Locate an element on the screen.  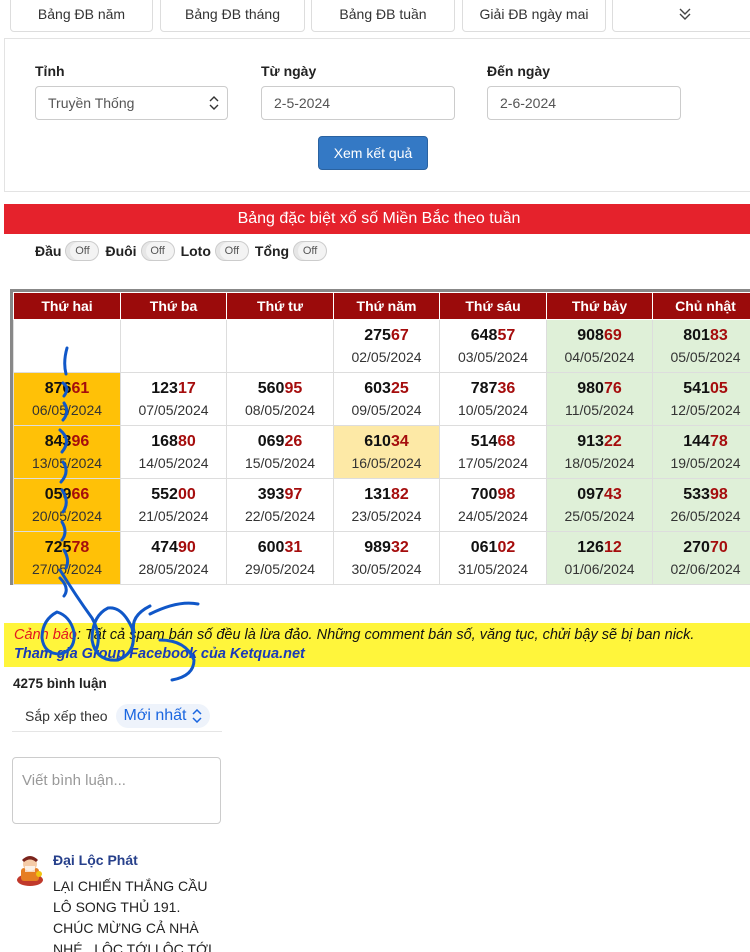
number-prefix: 610 is located at coordinates (377, 441).